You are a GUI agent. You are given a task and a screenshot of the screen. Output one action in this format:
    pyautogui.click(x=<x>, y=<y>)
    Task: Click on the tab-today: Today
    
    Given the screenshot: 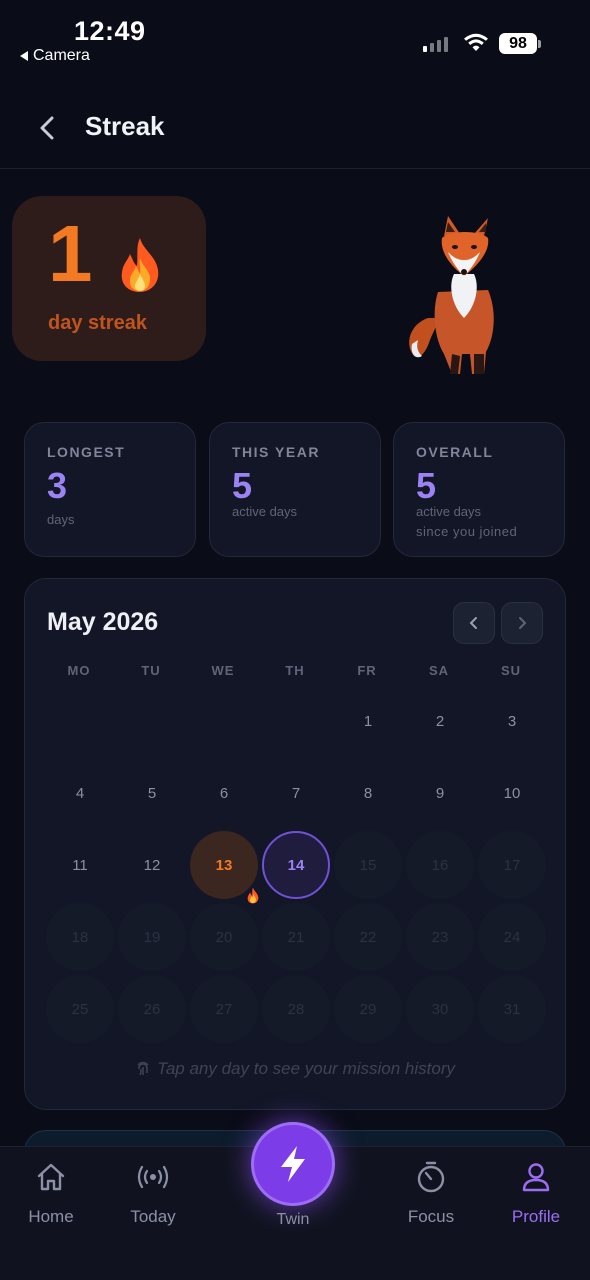 What is the action you would take?
    pyautogui.click(x=153, y=1193)
    